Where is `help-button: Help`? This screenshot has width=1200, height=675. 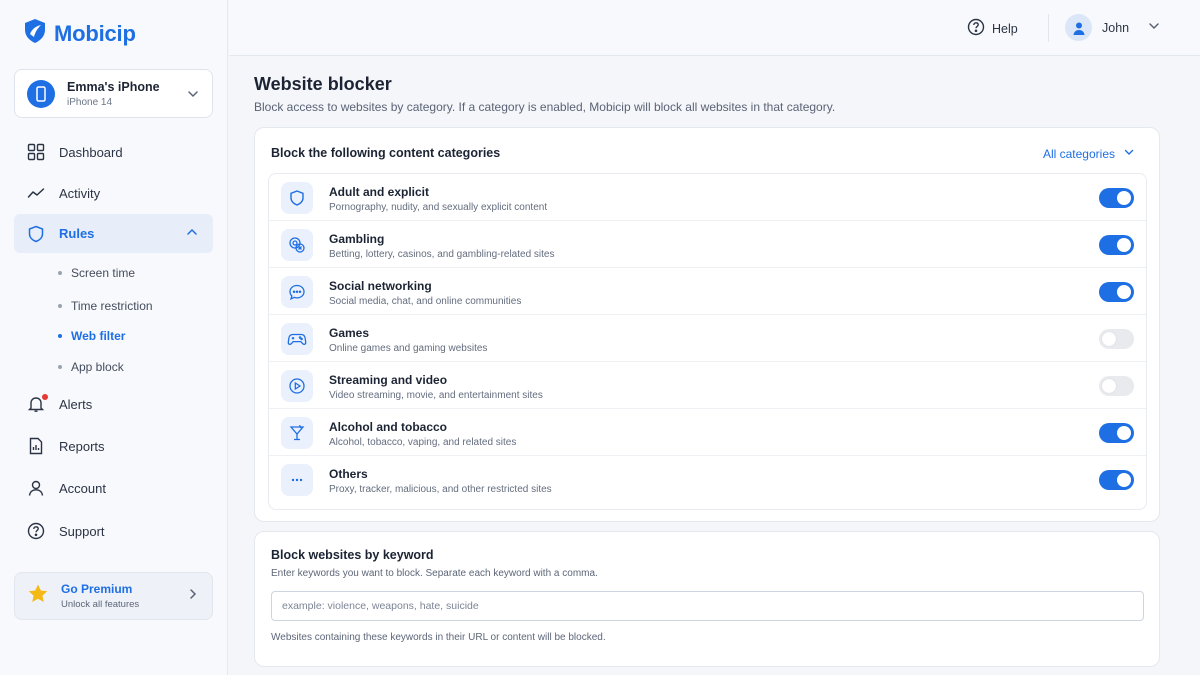 help-button: Help is located at coordinates (992, 28).